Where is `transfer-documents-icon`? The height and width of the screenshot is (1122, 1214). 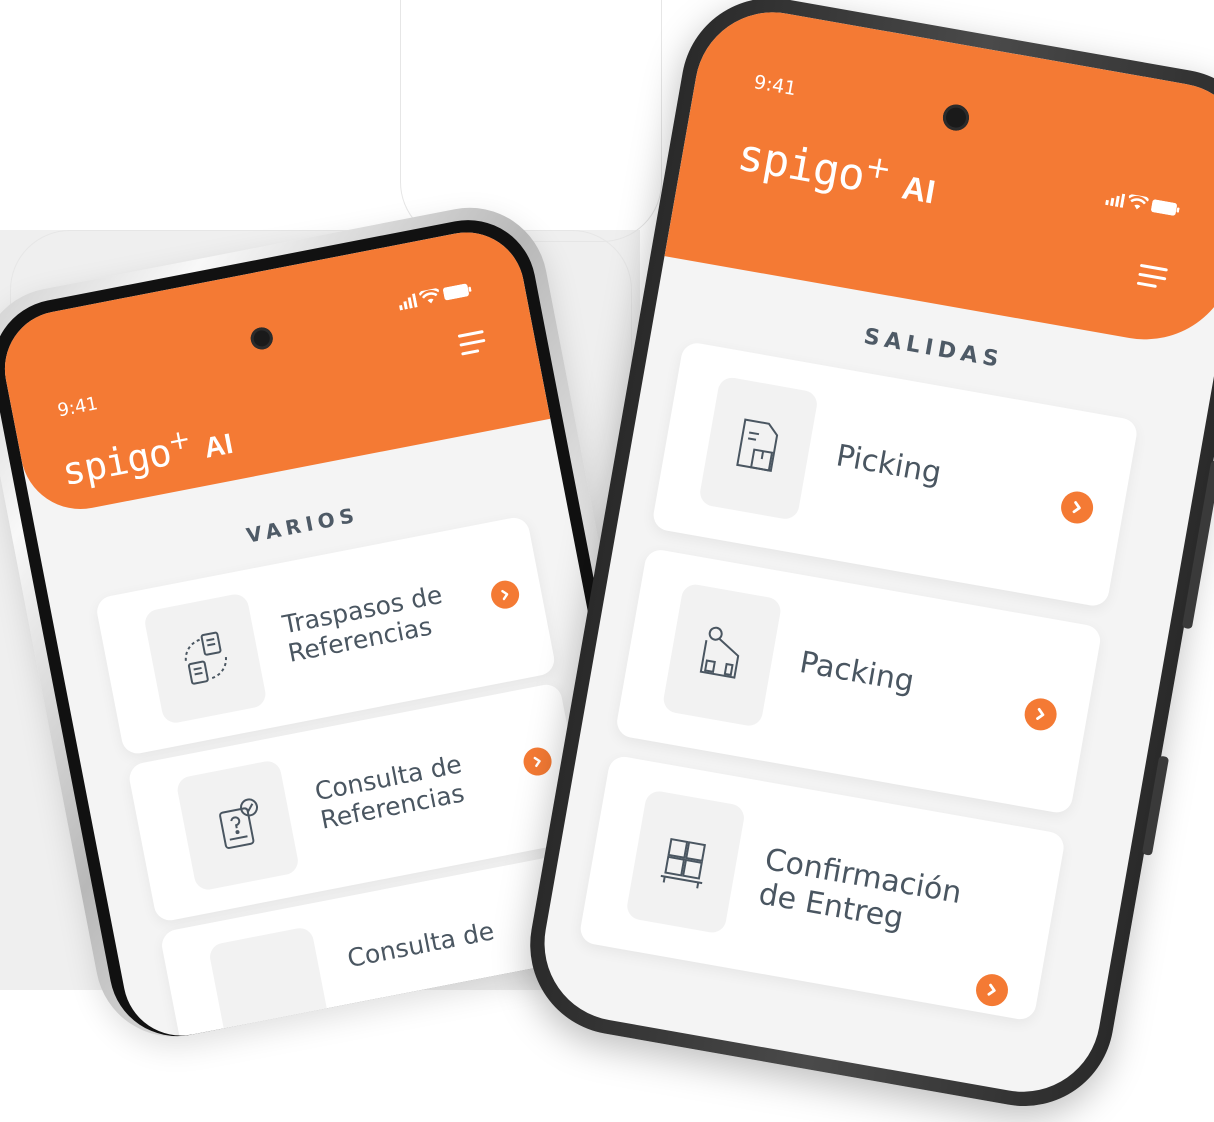
transfer-documents-icon is located at coordinates (205, 659).